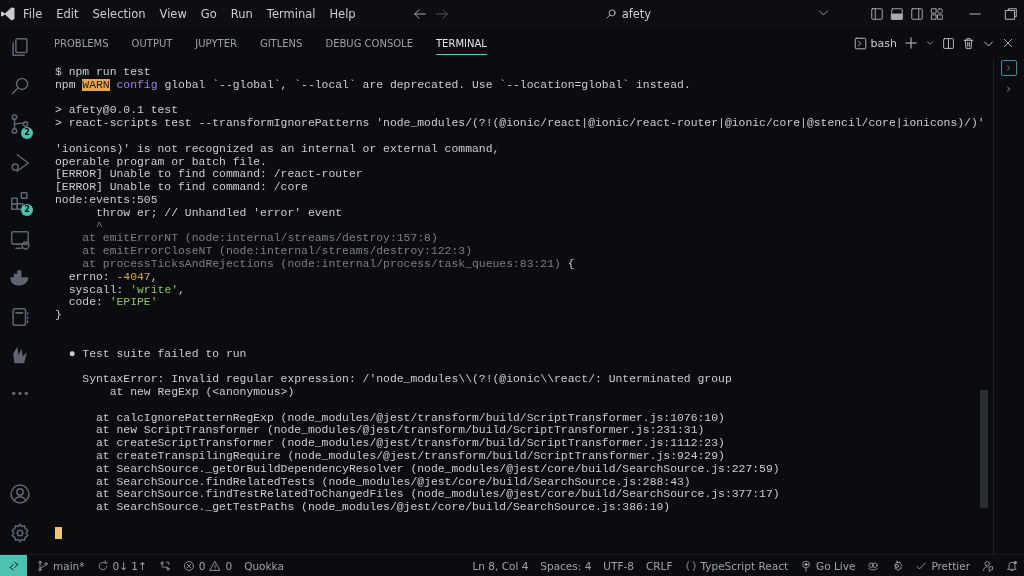 The image size is (1024, 576). What do you see at coordinates (119, 14) in the screenshot?
I see `menu-item: Selection` at bounding box center [119, 14].